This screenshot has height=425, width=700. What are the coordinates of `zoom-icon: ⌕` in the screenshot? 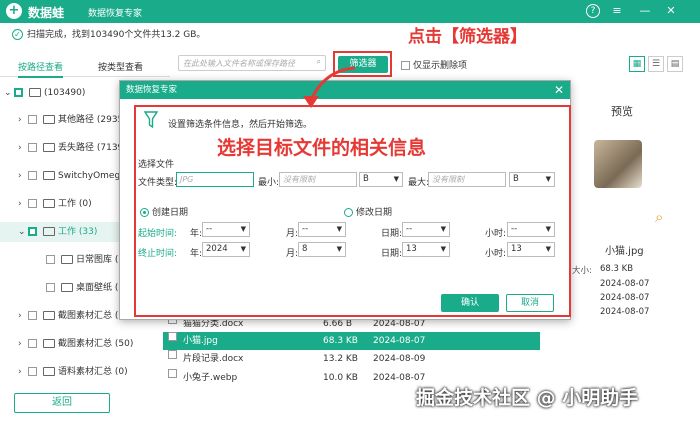 It's located at (663, 217).